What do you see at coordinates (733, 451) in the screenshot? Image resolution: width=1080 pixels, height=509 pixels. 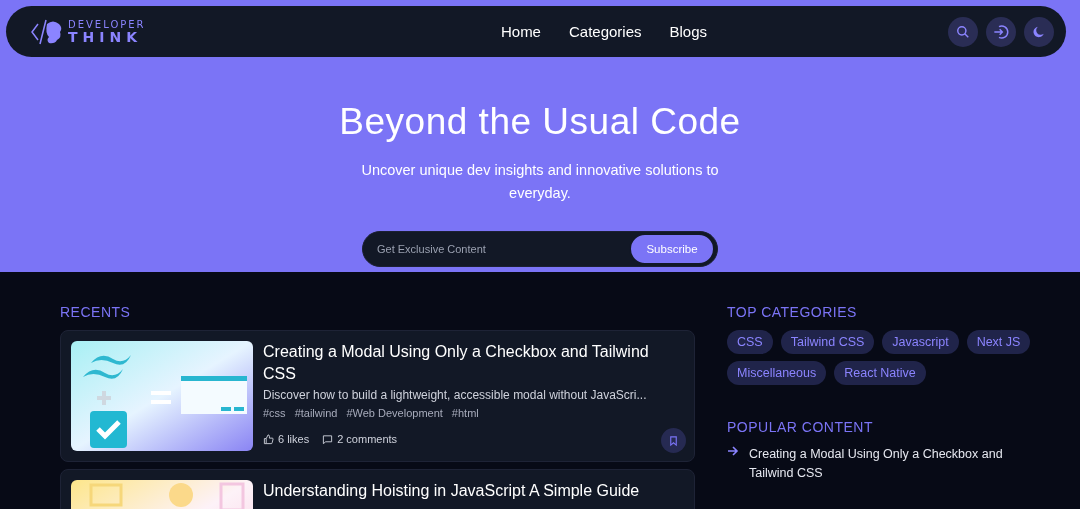 I see `arrow-icon` at bounding box center [733, 451].